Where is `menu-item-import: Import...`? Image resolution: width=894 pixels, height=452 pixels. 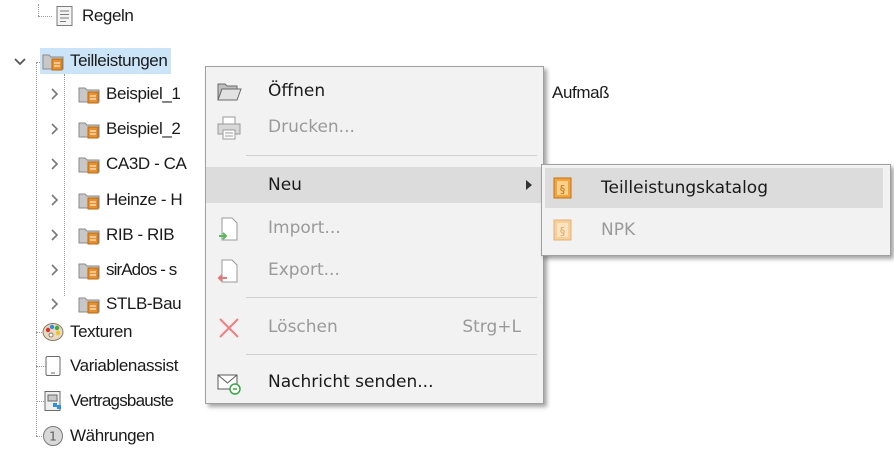 menu-item-import: Import... is located at coordinates (374, 228).